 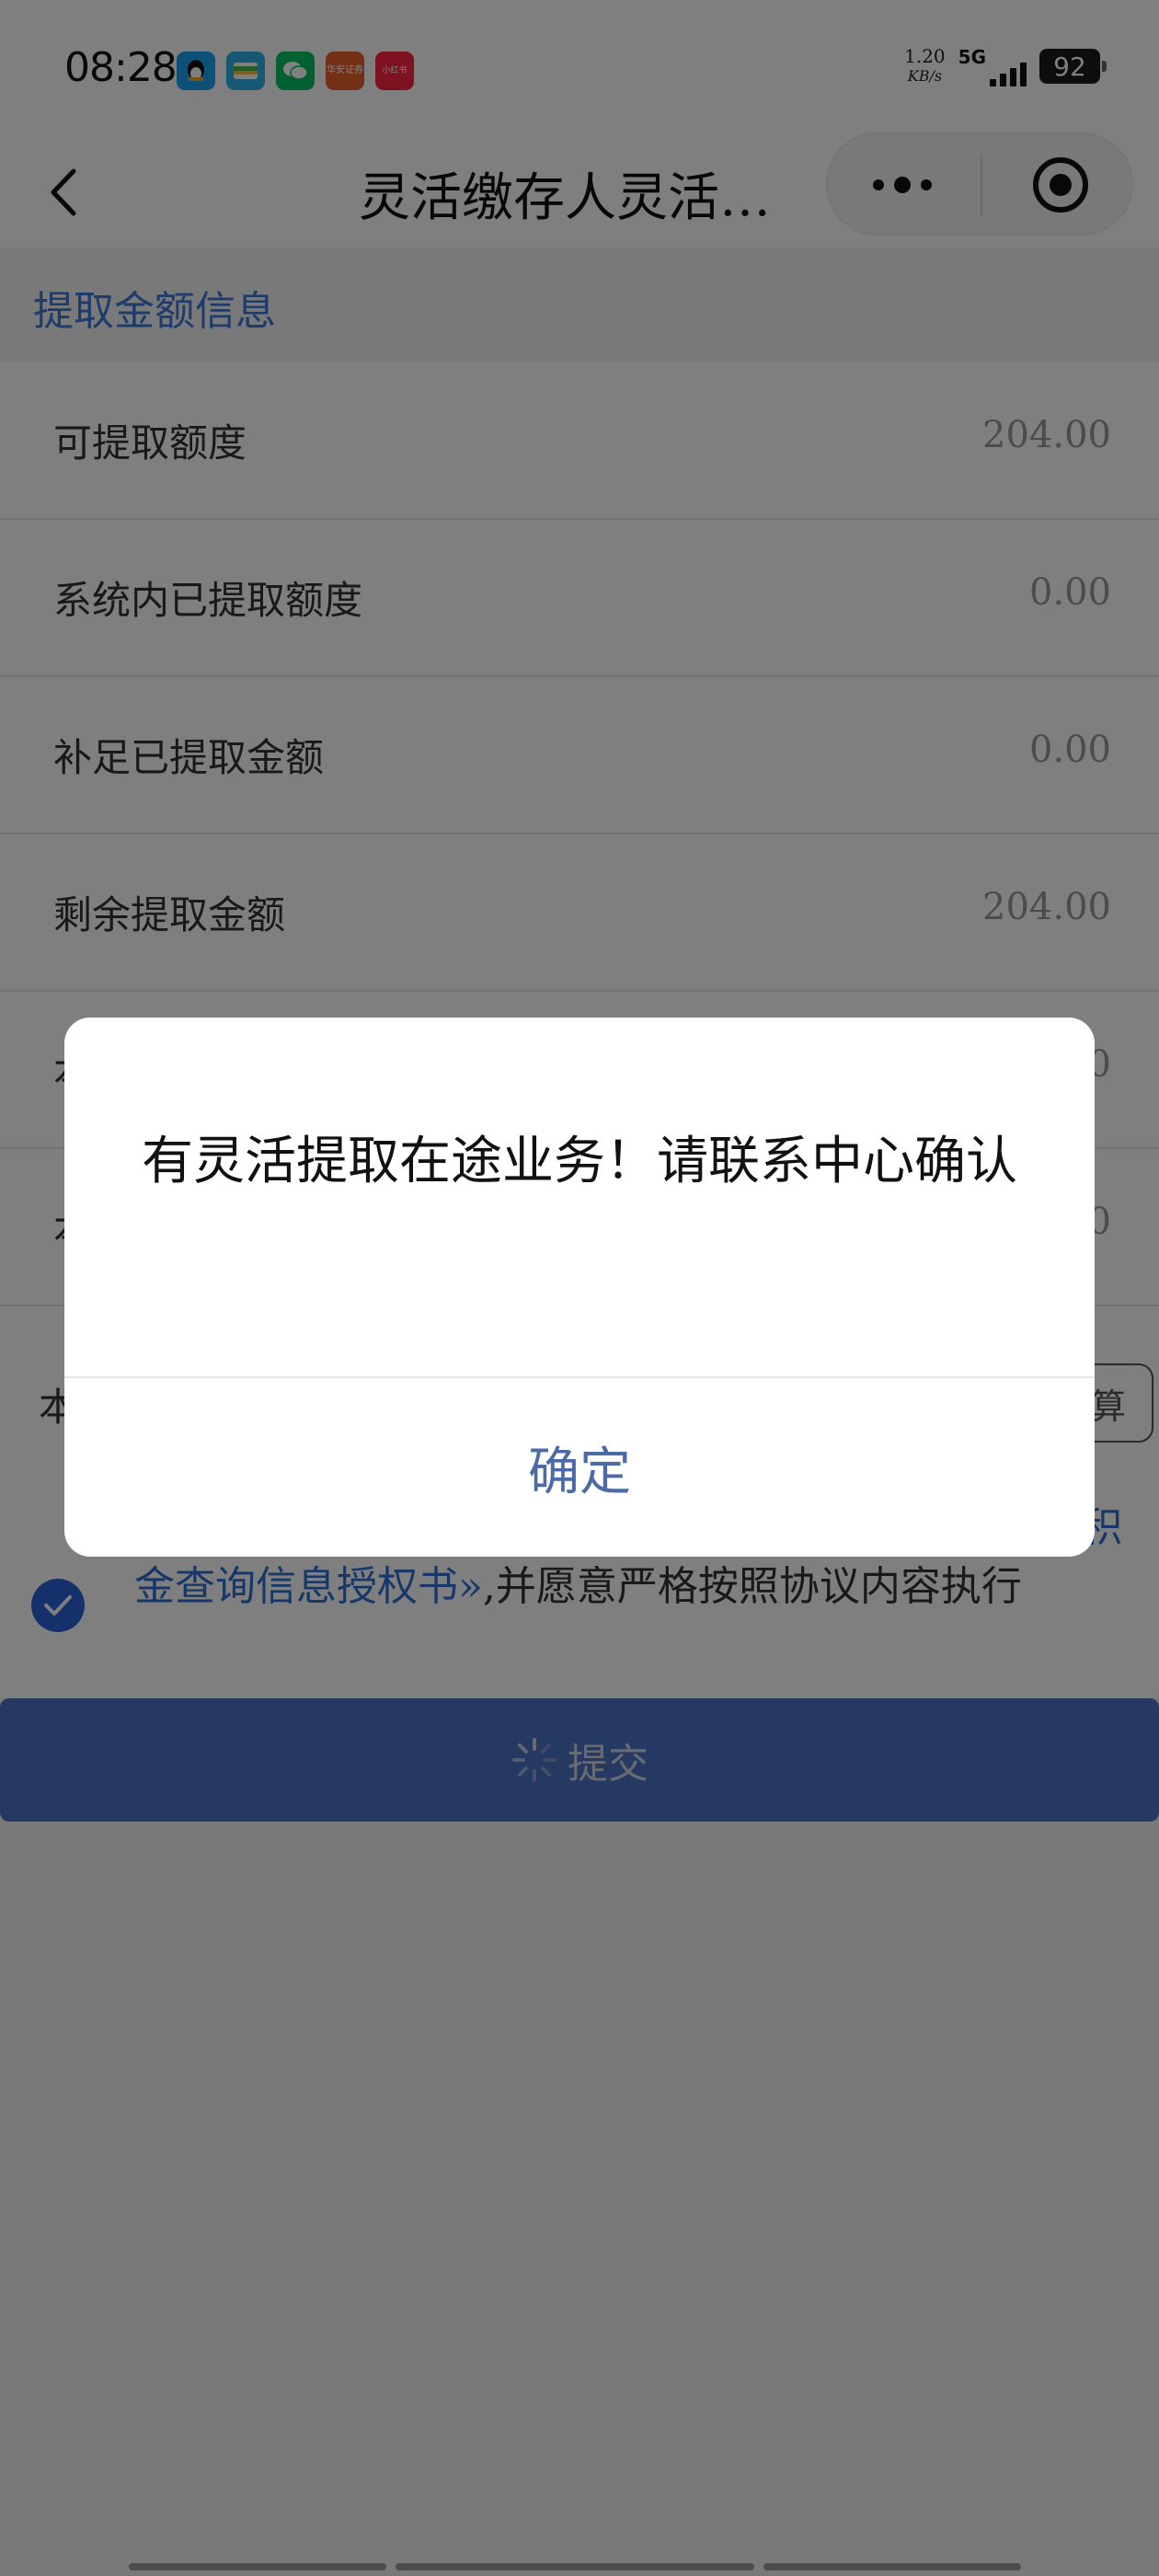 I want to click on confirm-button: 确定, so click(x=579, y=1467).